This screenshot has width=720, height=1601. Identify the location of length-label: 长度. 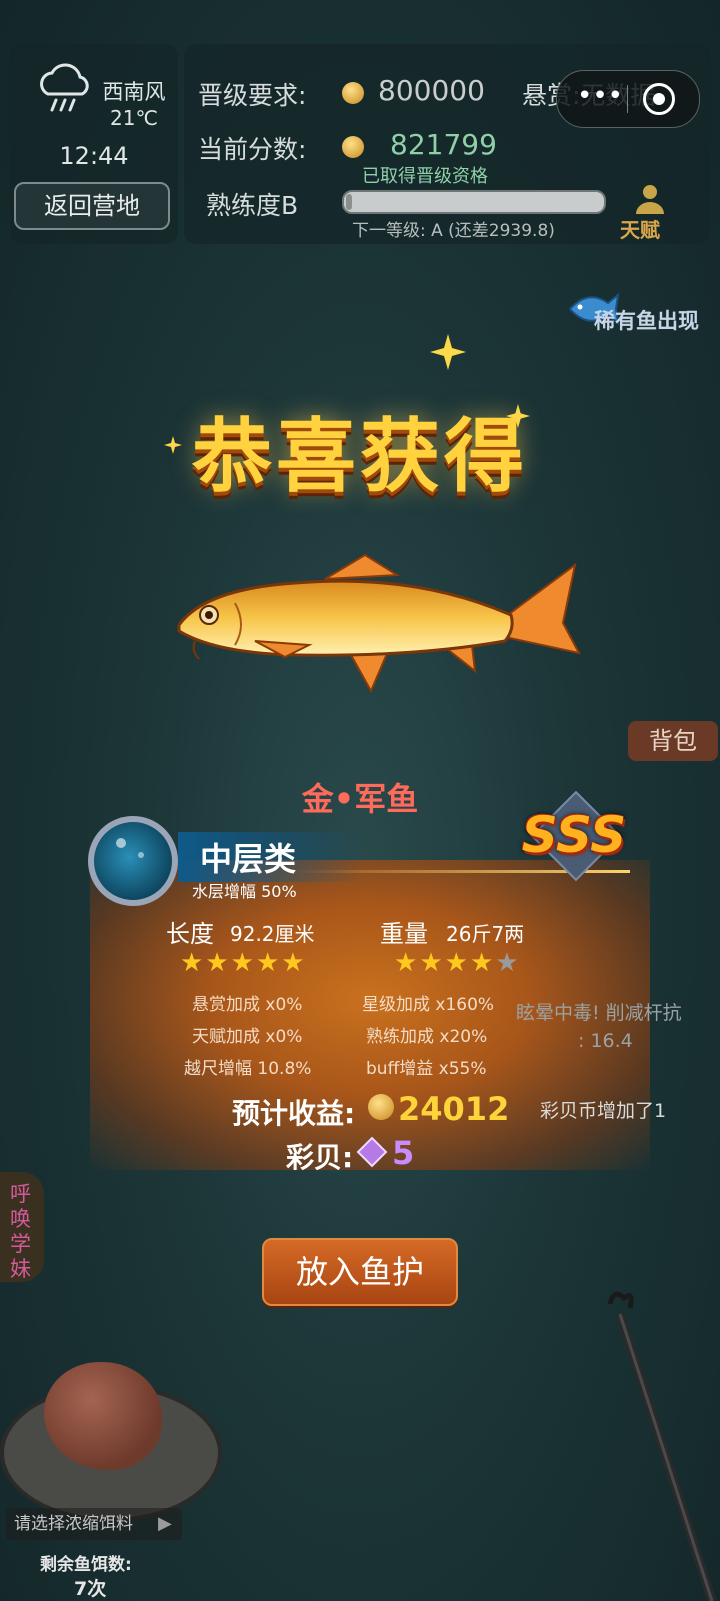
(190, 934).